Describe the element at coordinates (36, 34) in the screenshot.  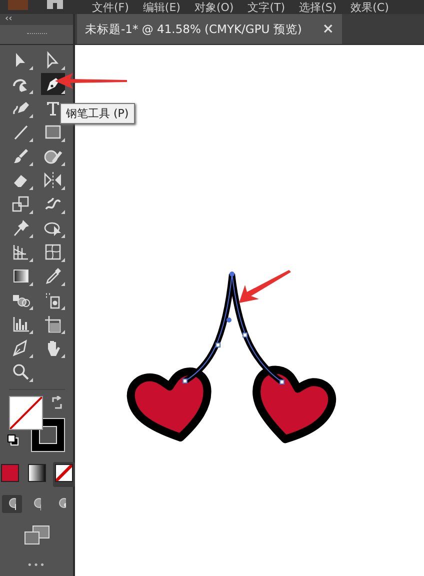
I see `panel-grip` at that location.